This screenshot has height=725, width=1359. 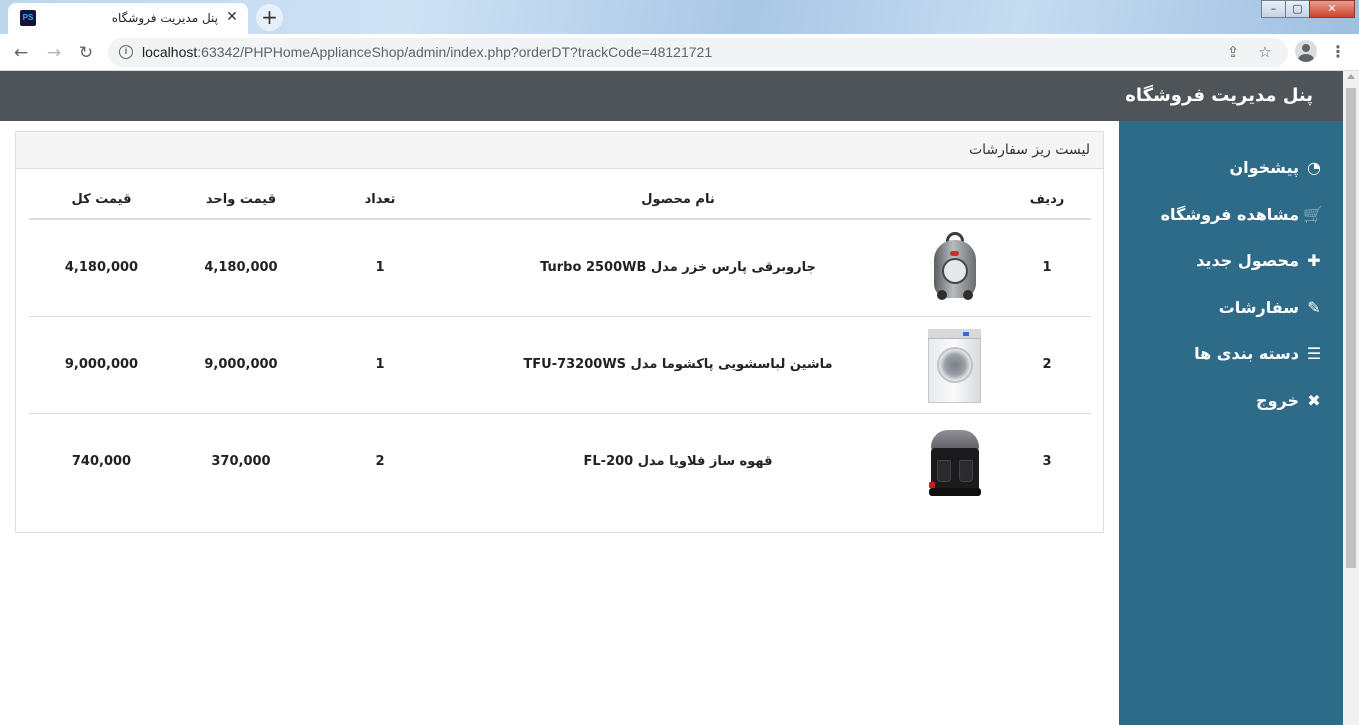 I want to click on cart-icon: 🛒, so click(x=1313, y=214).